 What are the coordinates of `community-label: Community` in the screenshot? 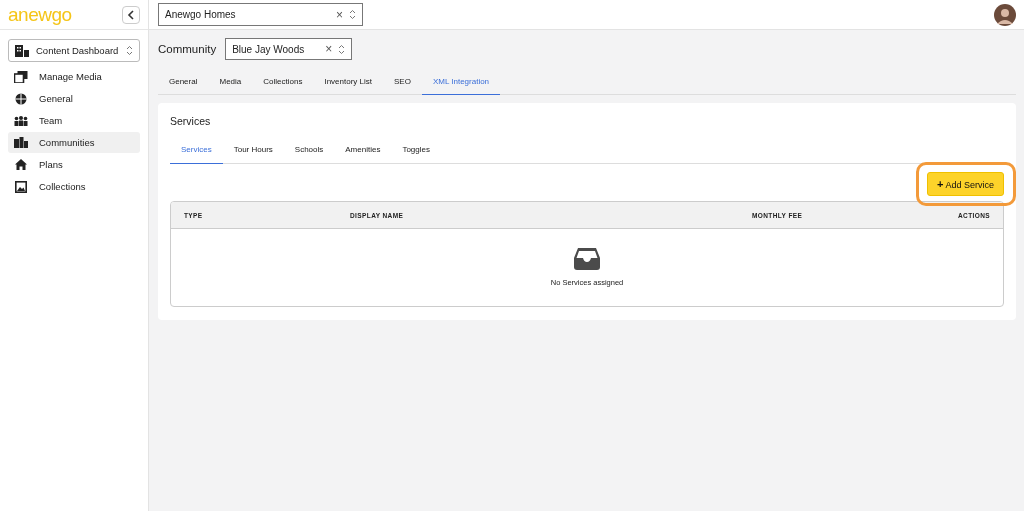 It's located at (187, 49).